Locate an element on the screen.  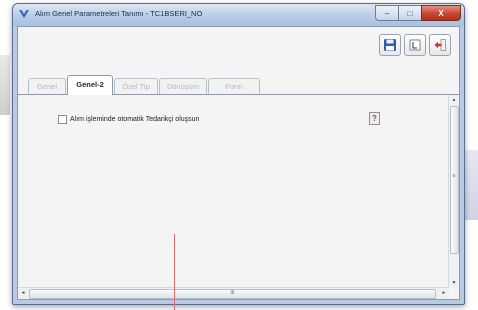
scroll-grip-icon: ≡ is located at coordinates (454, 176).